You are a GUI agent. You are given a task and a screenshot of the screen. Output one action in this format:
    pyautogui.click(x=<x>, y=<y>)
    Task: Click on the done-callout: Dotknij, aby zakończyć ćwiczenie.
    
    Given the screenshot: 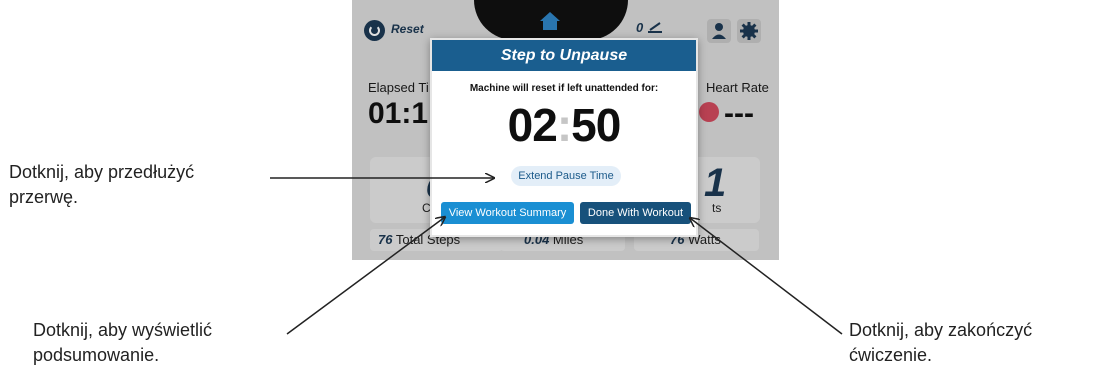 What is the action you would take?
    pyautogui.click(x=940, y=343)
    